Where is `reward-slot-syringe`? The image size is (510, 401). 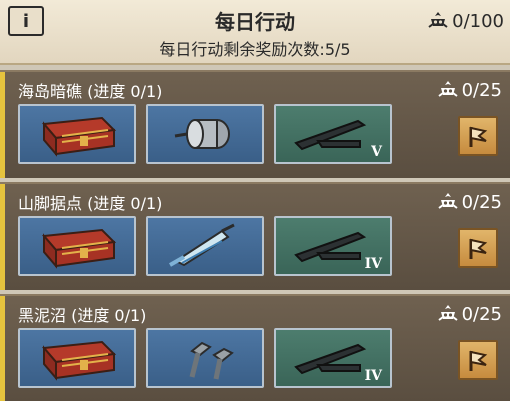
reward-slot-syringe is located at coordinates (205, 246).